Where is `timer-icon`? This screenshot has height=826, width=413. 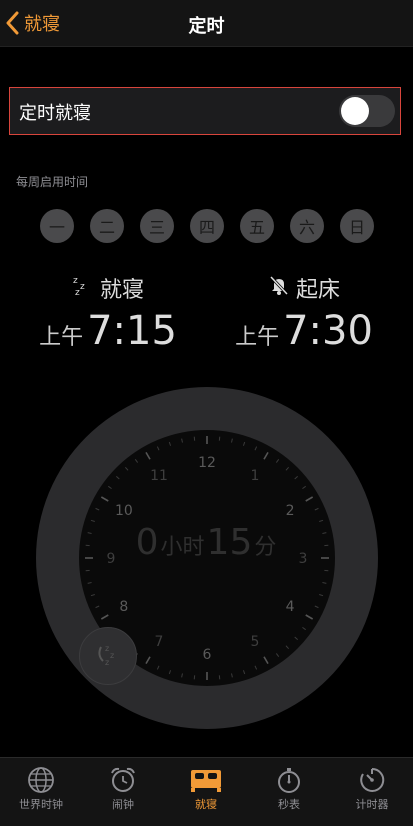
timer-icon is located at coordinates (372, 780).